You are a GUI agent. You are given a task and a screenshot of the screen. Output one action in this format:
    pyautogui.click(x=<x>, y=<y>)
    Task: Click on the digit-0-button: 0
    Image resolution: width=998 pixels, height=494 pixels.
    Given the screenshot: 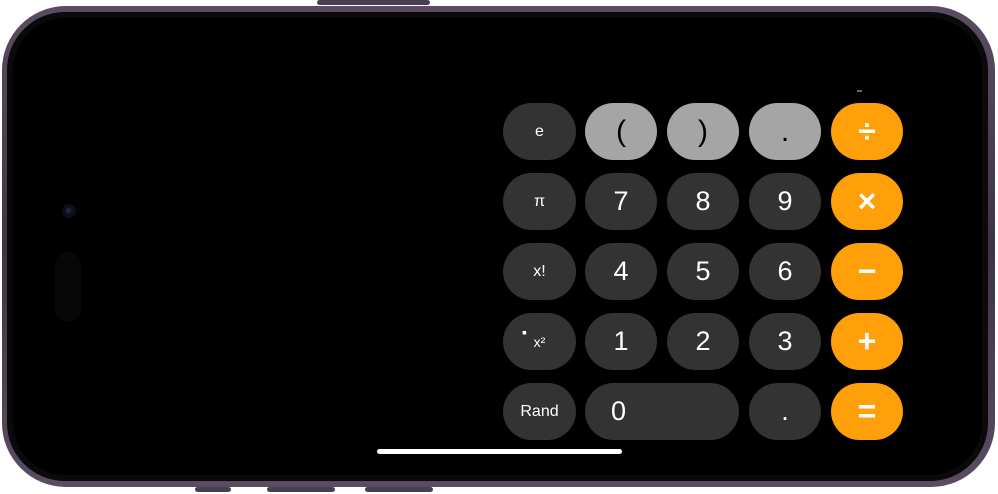 What is the action you would take?
    pyautogui.click(x=662, y=411)
    